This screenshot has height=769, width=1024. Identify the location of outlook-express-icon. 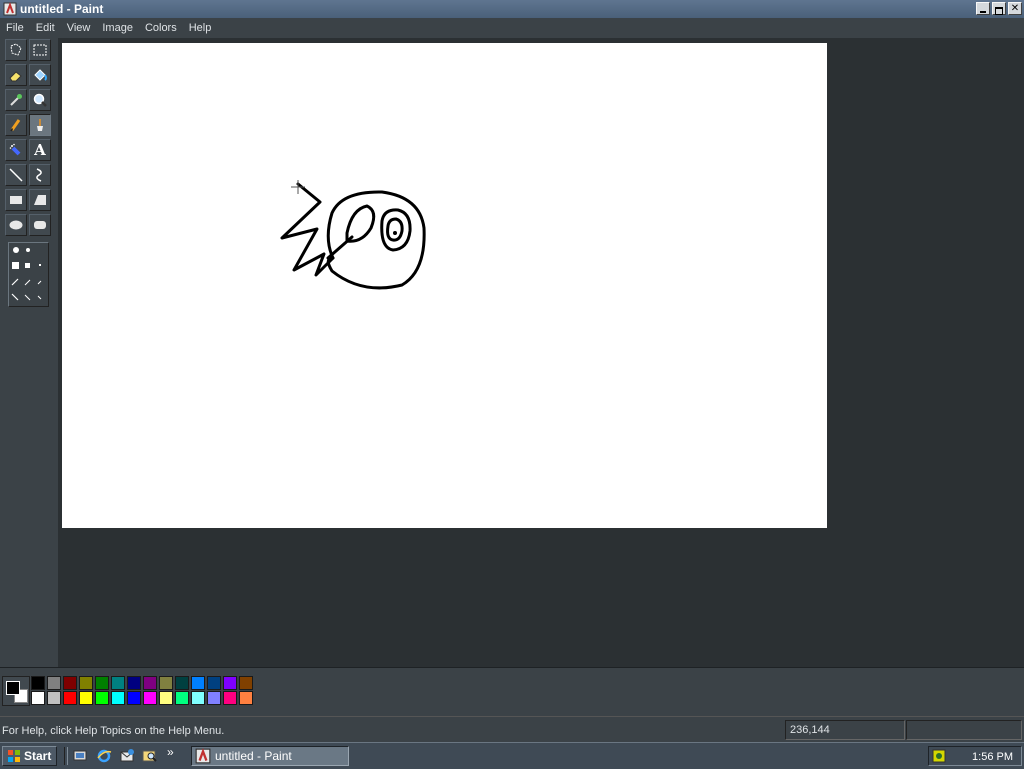
(127, 756).